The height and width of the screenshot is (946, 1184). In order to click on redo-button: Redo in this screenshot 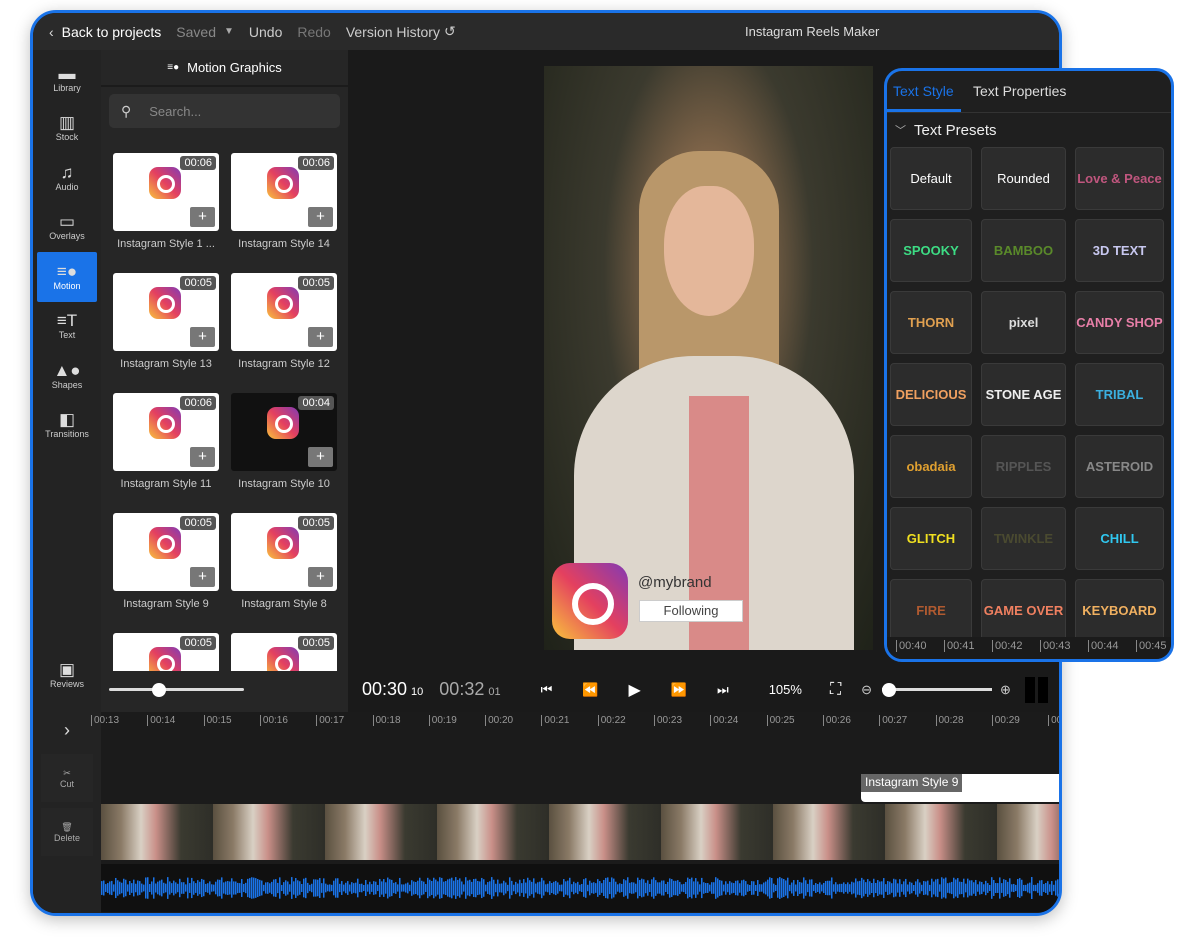, I will do `click(313, 32)`.